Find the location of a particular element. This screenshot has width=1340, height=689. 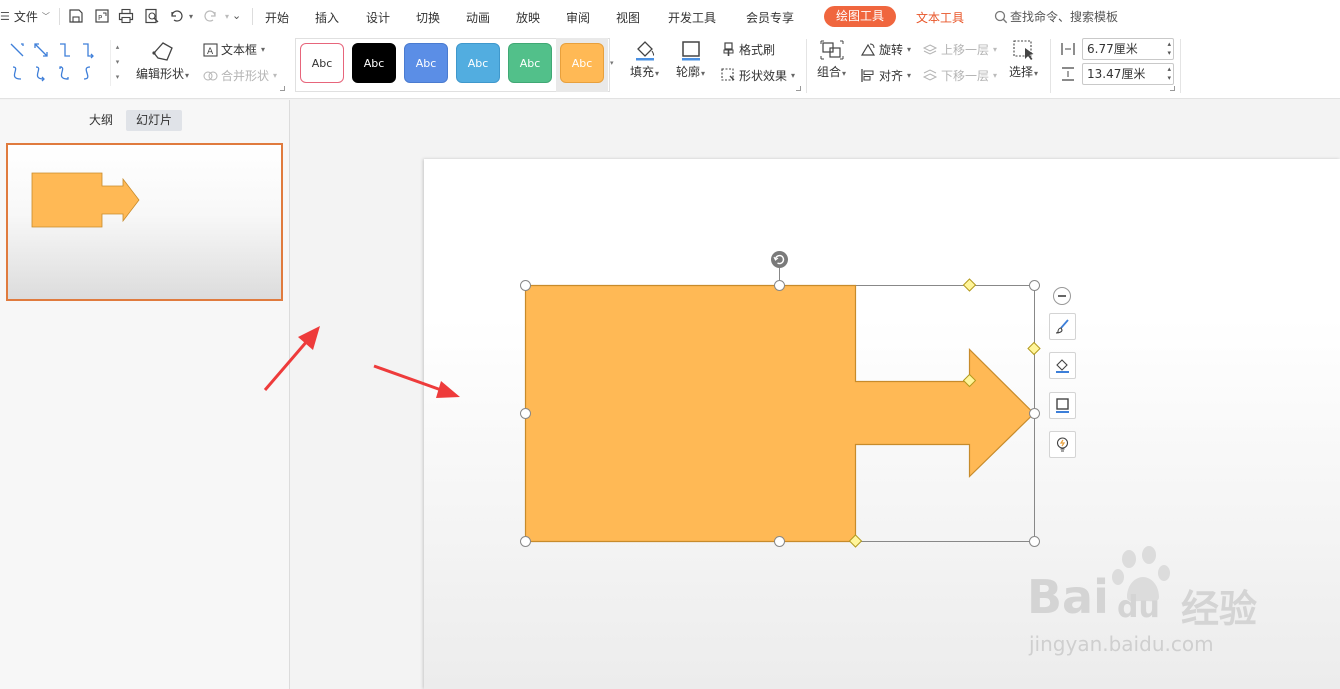

resize-handle-e is located at coordinates (1034, 413).